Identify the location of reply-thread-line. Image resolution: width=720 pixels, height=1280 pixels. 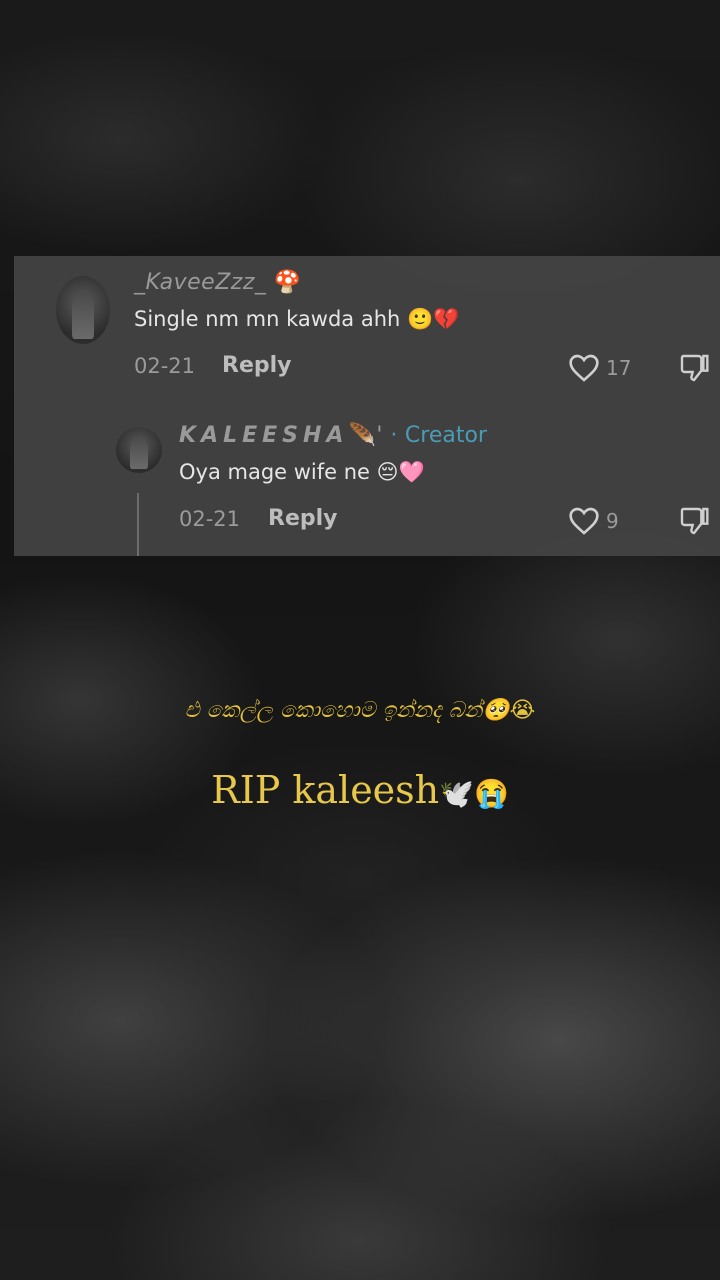
(138, 524).